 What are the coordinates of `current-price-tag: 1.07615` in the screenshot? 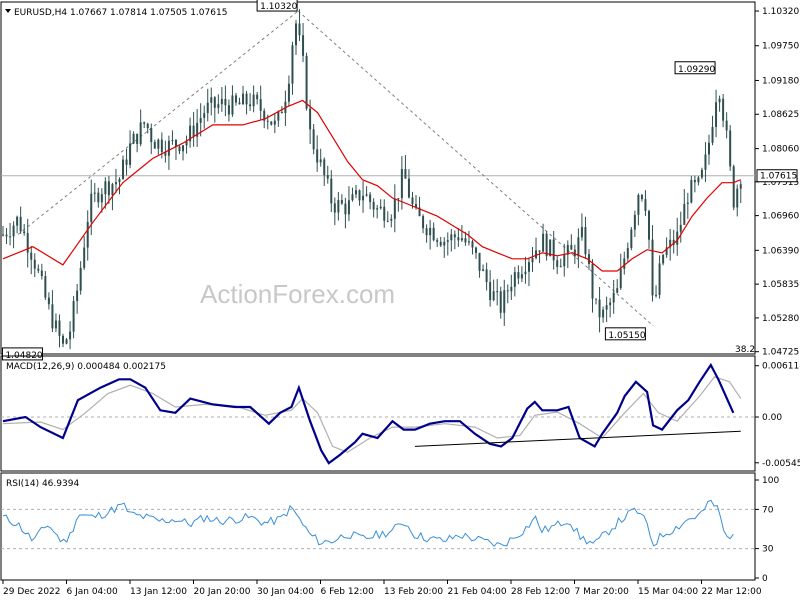 It's located at (777, 176).